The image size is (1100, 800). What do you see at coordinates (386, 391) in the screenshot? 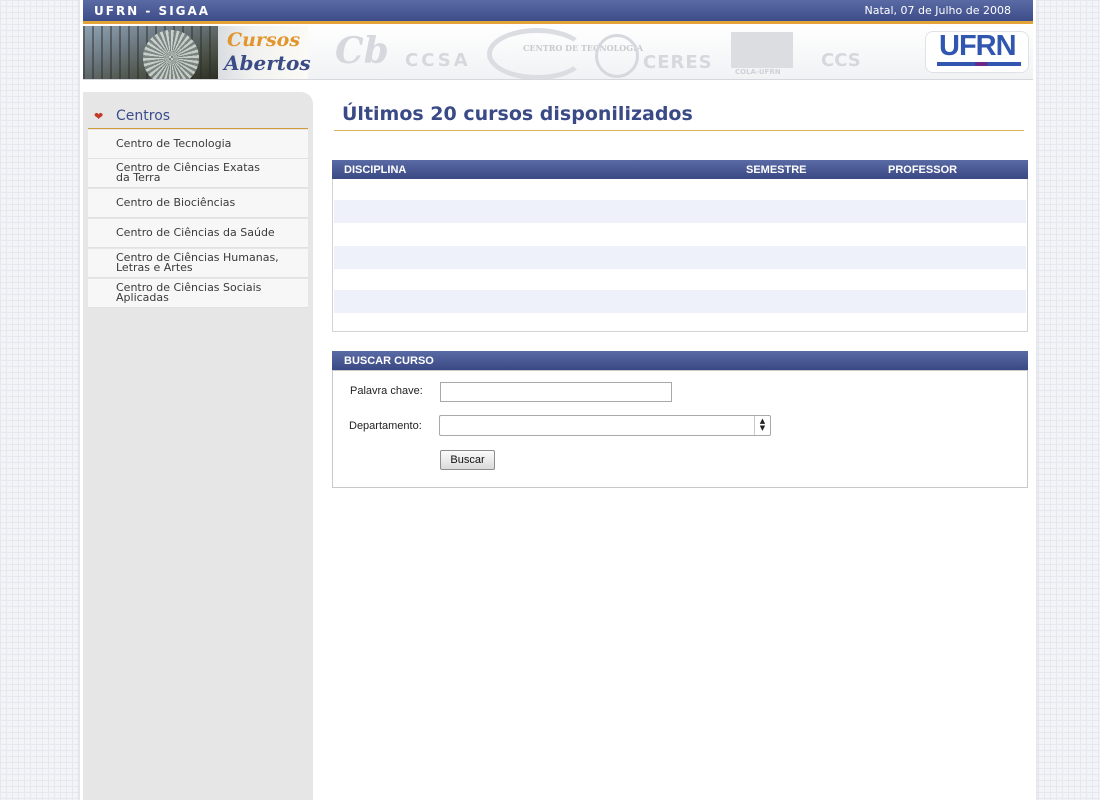
I see `keyword-label: Palavra chave:` at bounding box center [386, 391].